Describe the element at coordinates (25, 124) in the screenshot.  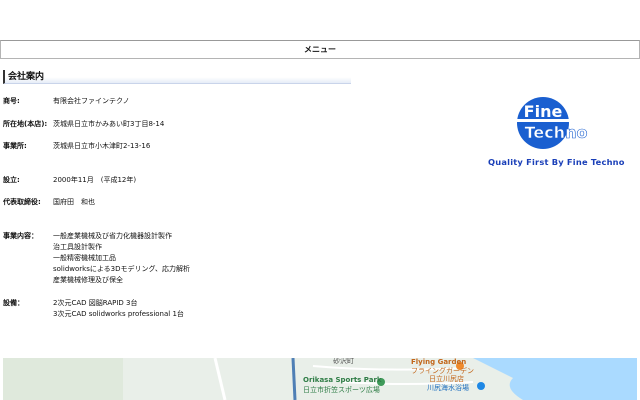
I see `hq-label: 所在地(本店):` at that location.